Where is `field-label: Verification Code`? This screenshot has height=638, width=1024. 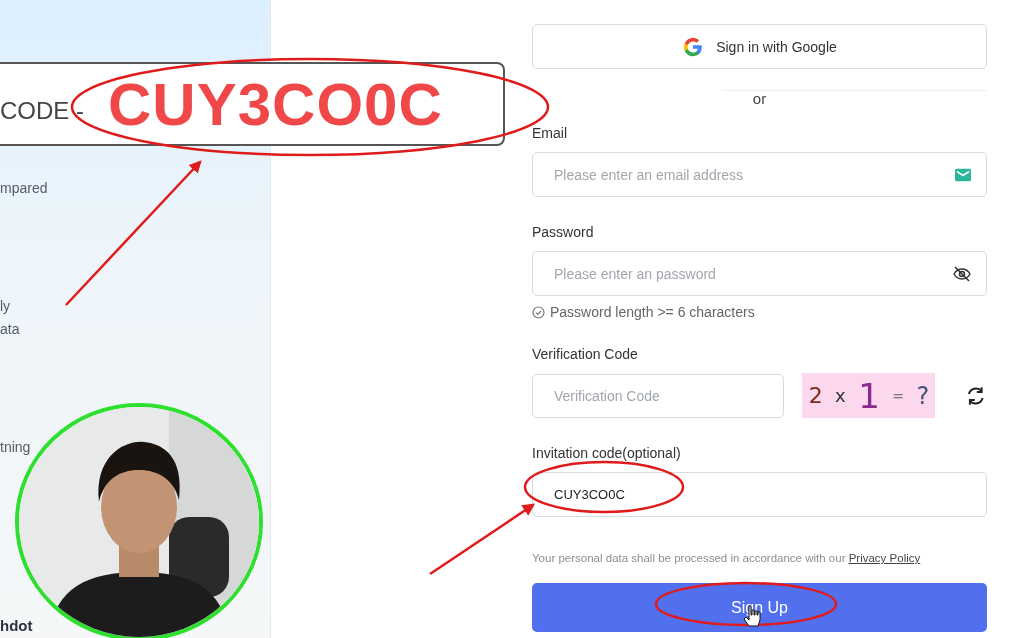 field-label: Verification Code is located at coordinates (585, 354).